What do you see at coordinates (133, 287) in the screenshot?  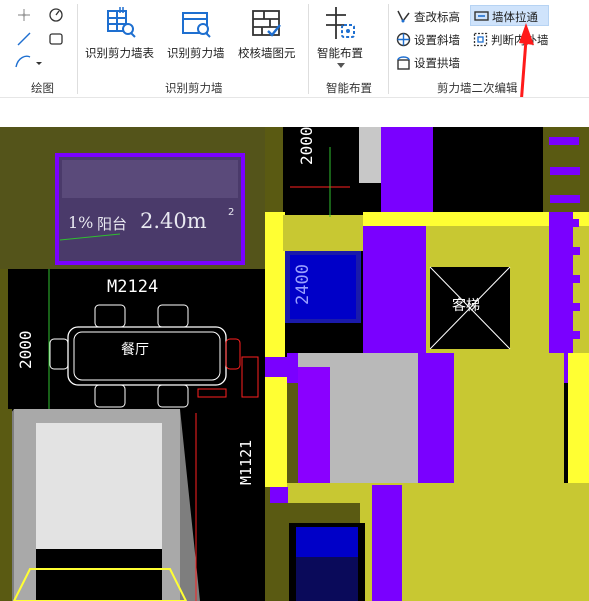 I see `door-m2124-label: M2124` at bounding box center [133, 287].